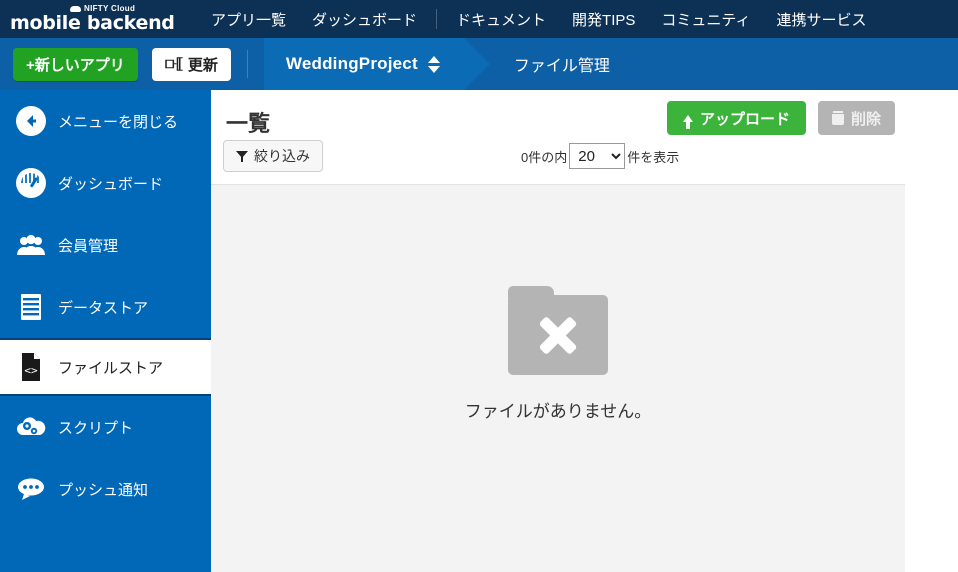 Image resolution: width=958 pixels, height=572 pixels. I want to click on card-header: 一覧 アップロード 削除 絞り込み 0件の内 20 件を表示, so click(558, 137).